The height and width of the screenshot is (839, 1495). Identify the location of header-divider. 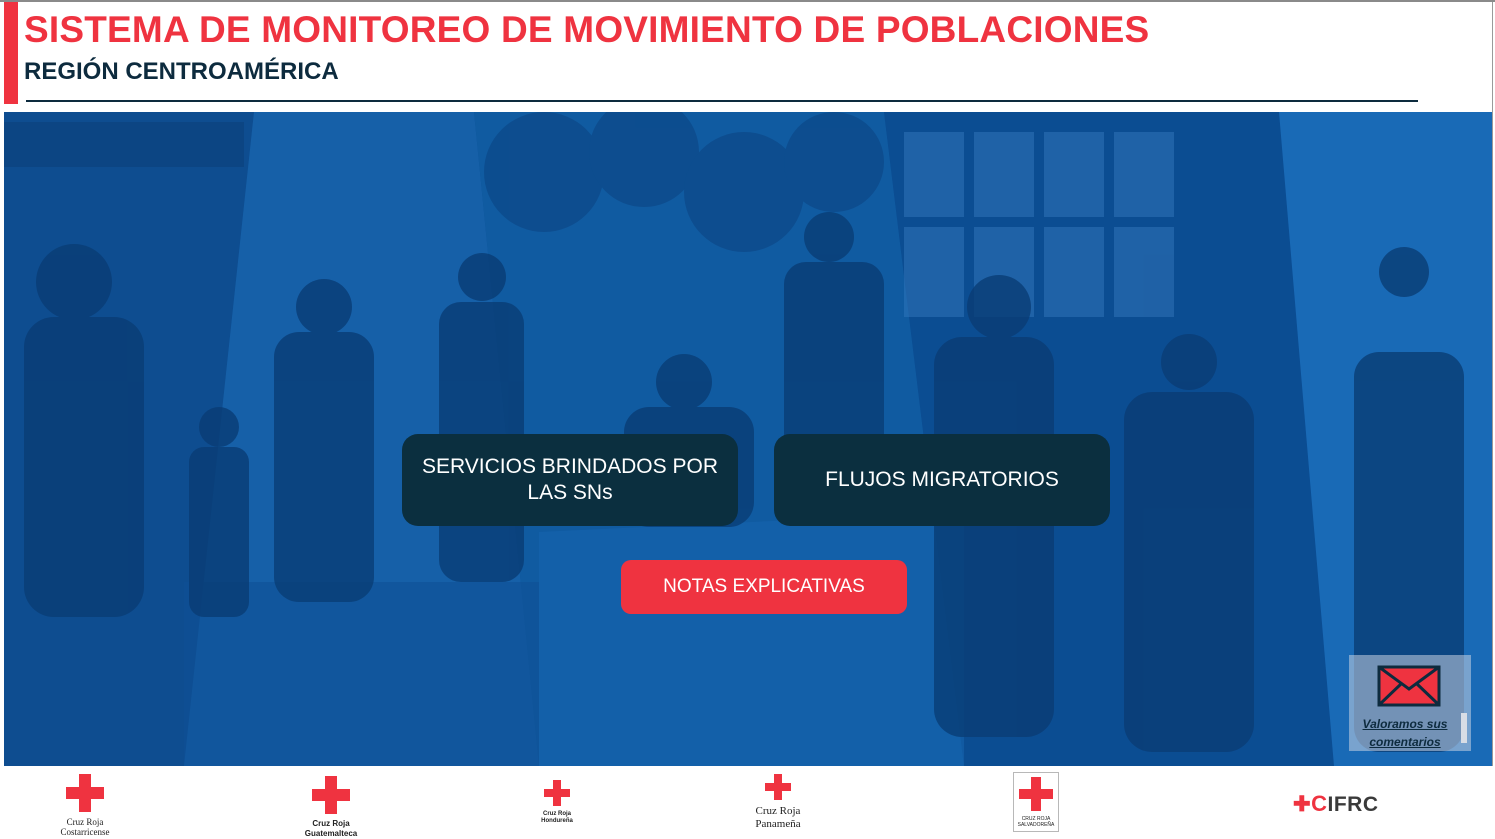
(722, 101).